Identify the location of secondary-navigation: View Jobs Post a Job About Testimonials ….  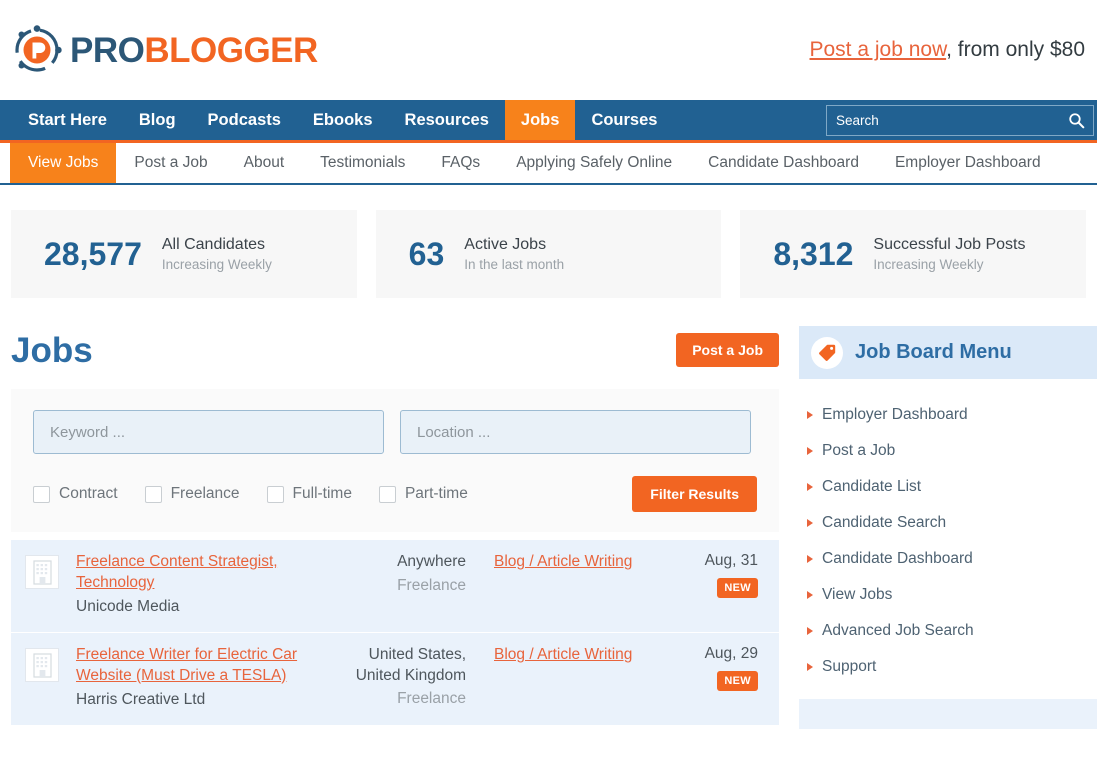
(548, 164).